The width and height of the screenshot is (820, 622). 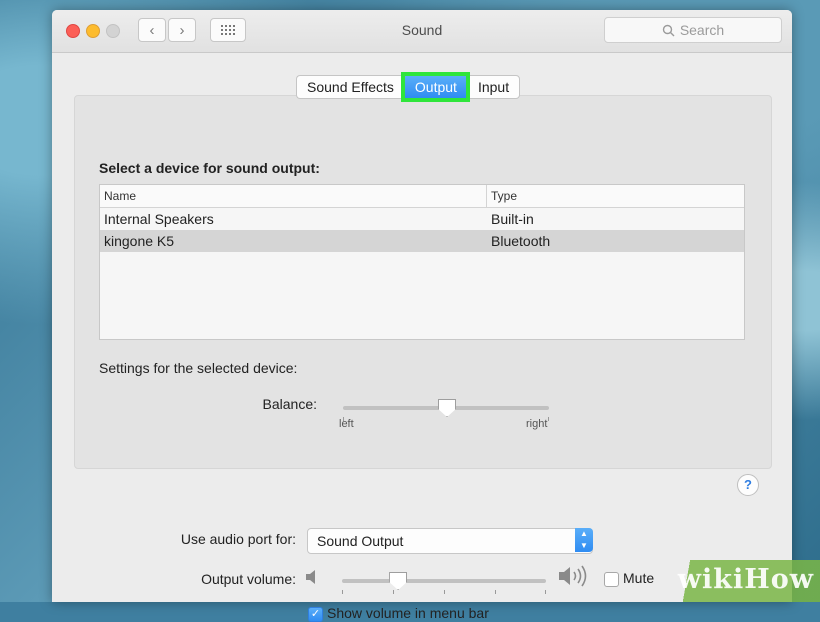 I want to click on column-header-name: Name, so click(x=293, y=196).